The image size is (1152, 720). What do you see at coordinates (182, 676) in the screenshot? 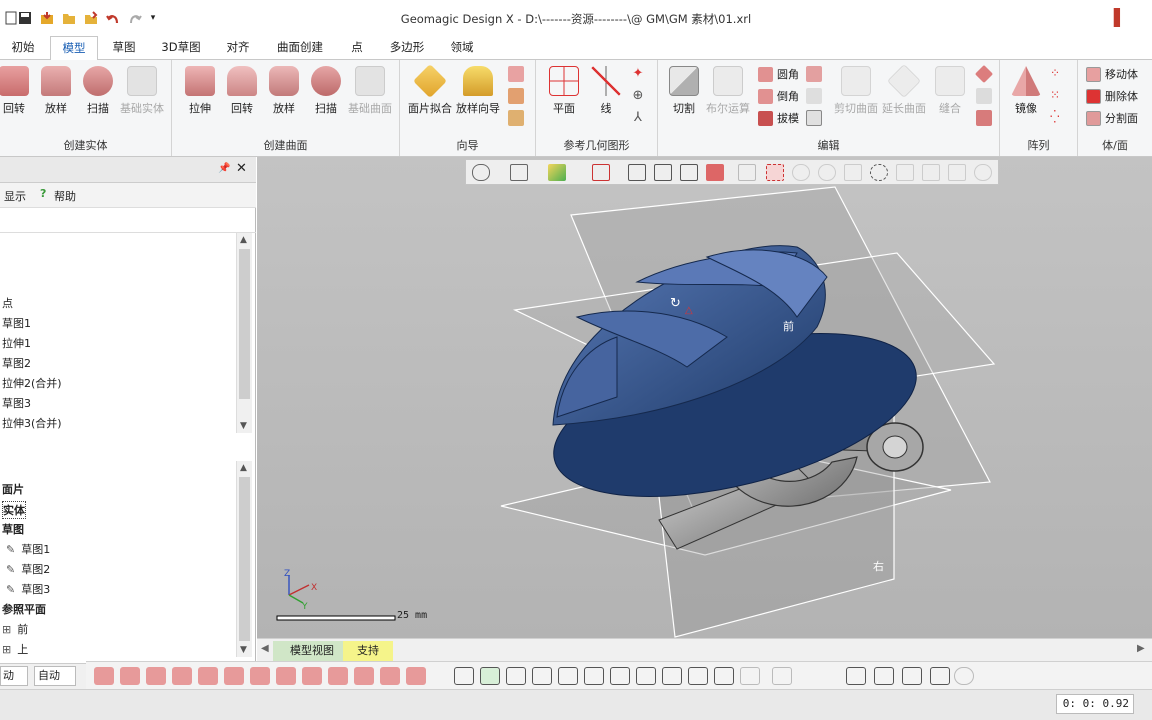
I see `toggle-display-4-icon` at bounding box center [182, 676].